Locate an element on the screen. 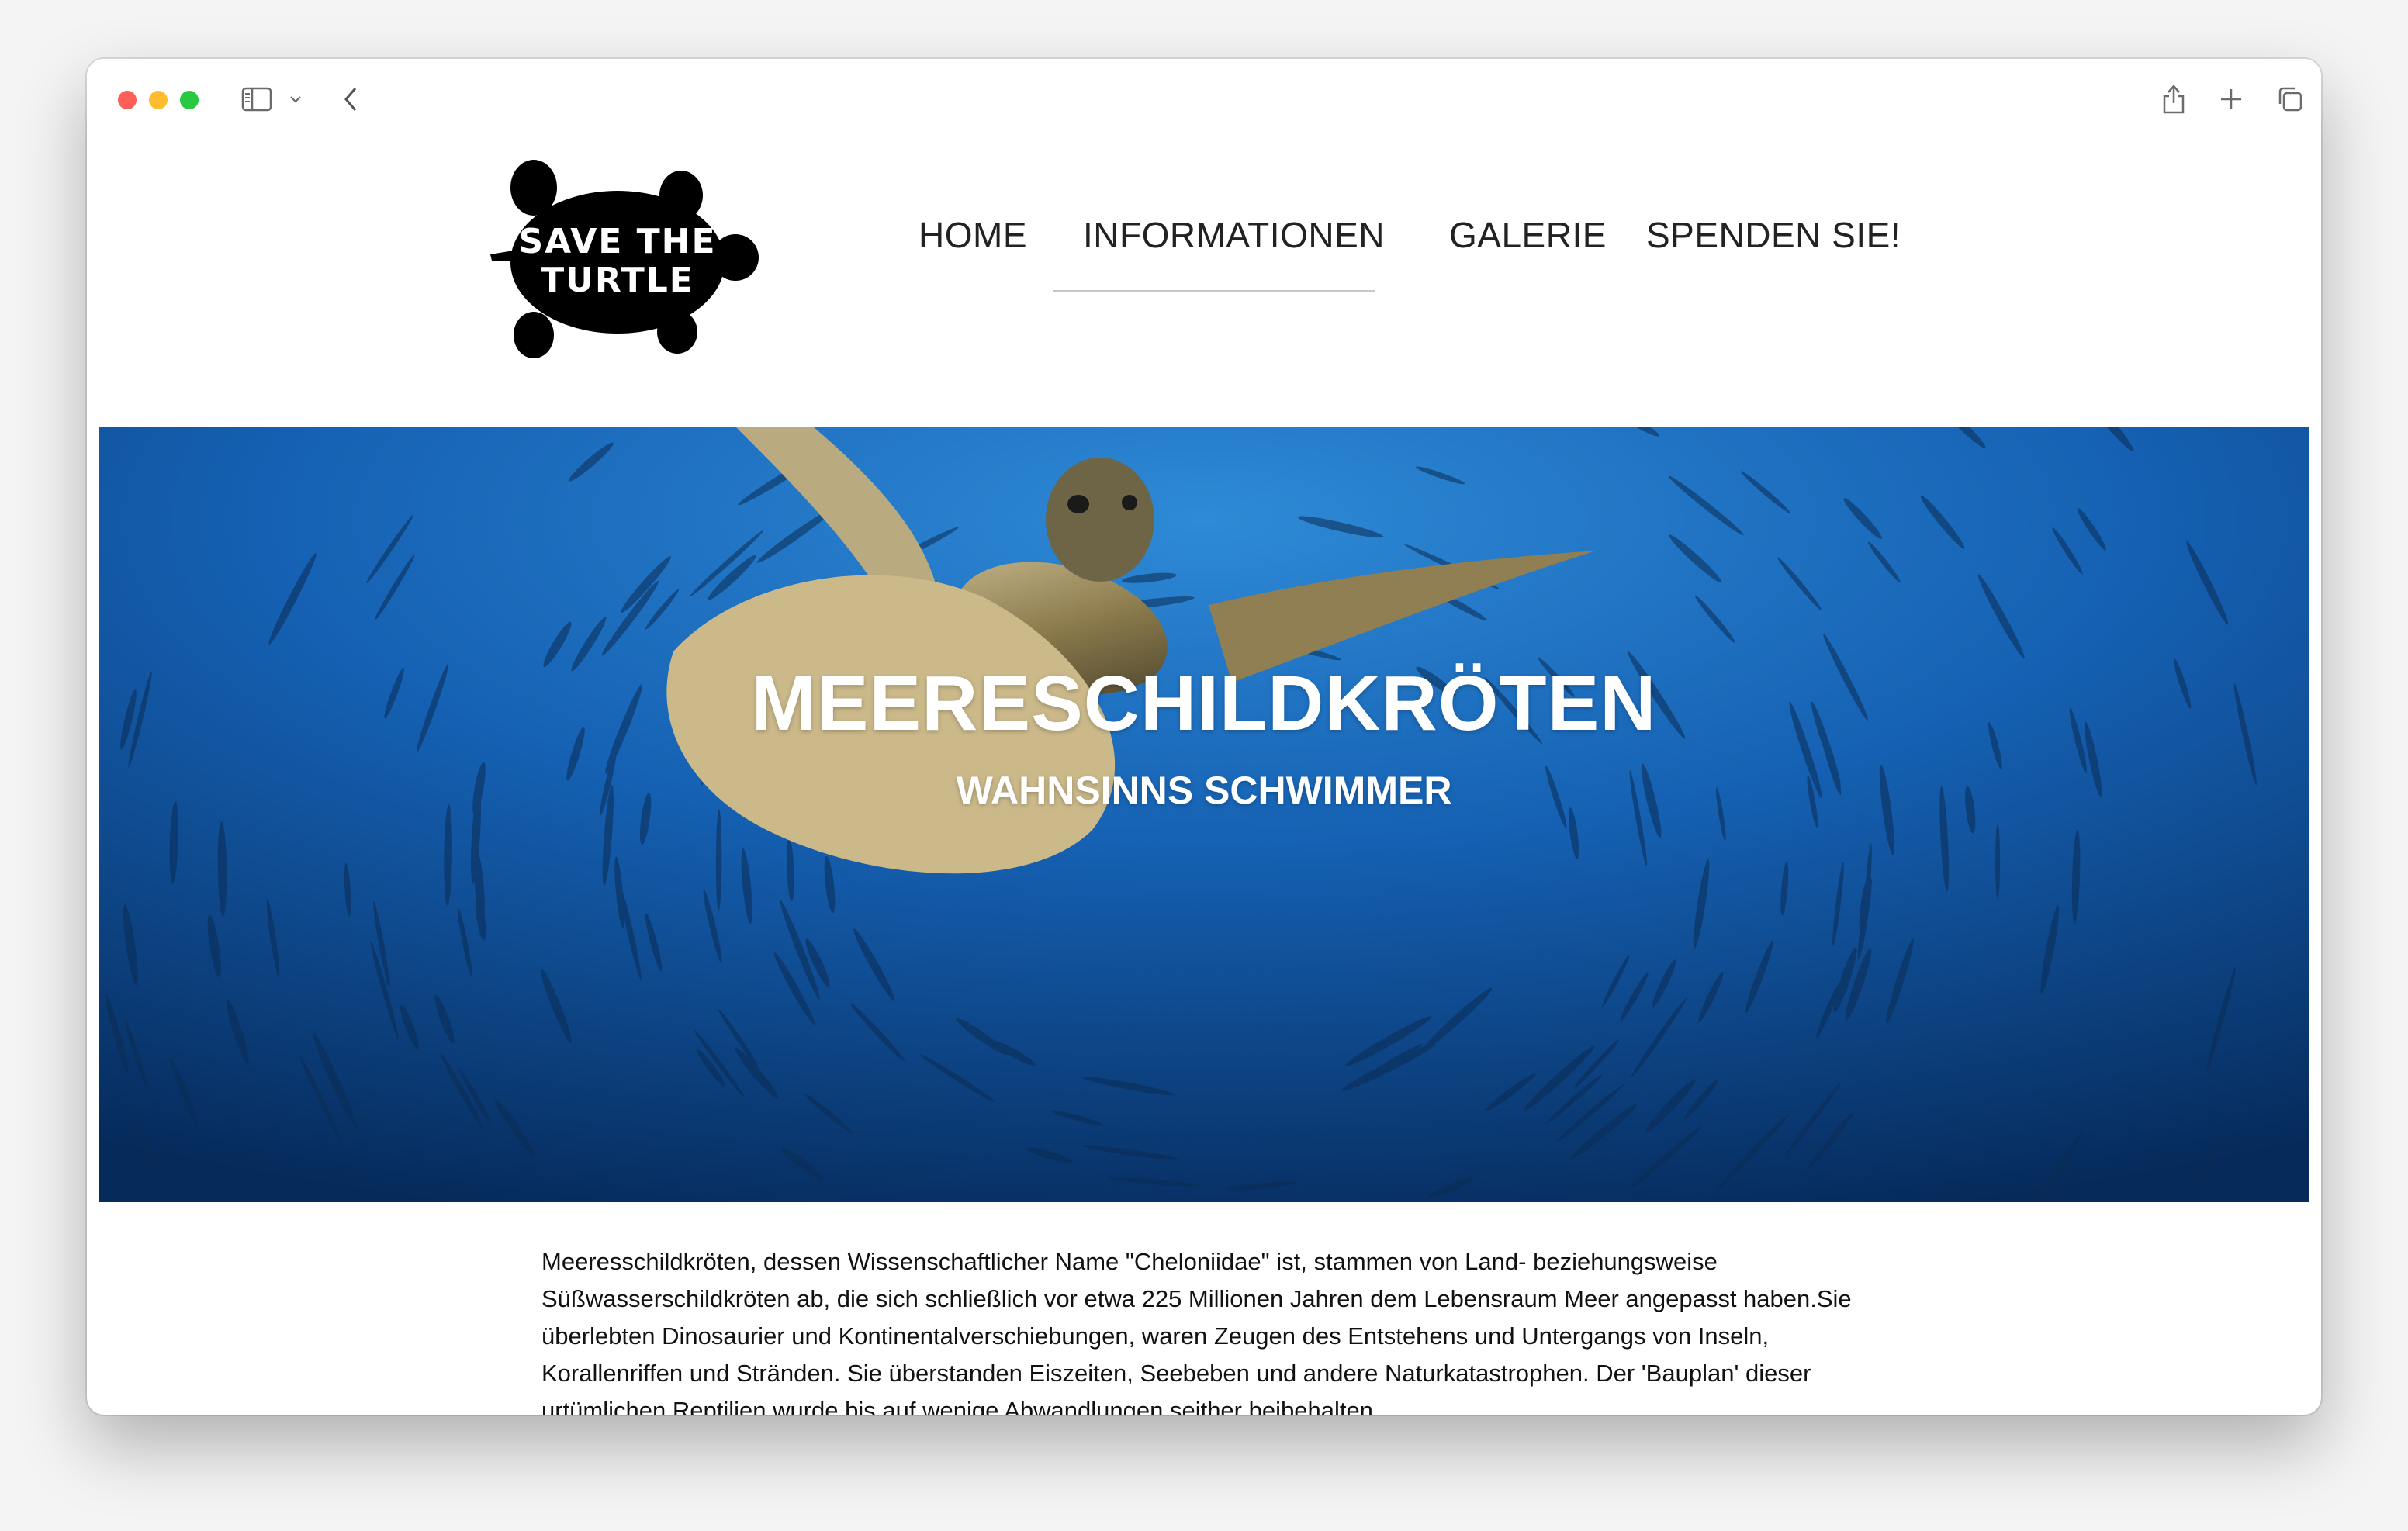 The height and width of the screenshot is (1531, 2408). main-navigation: HOME INFORMATIONEN GALERIE SPENDEN SIE! is located at coordinates (1204, 253).